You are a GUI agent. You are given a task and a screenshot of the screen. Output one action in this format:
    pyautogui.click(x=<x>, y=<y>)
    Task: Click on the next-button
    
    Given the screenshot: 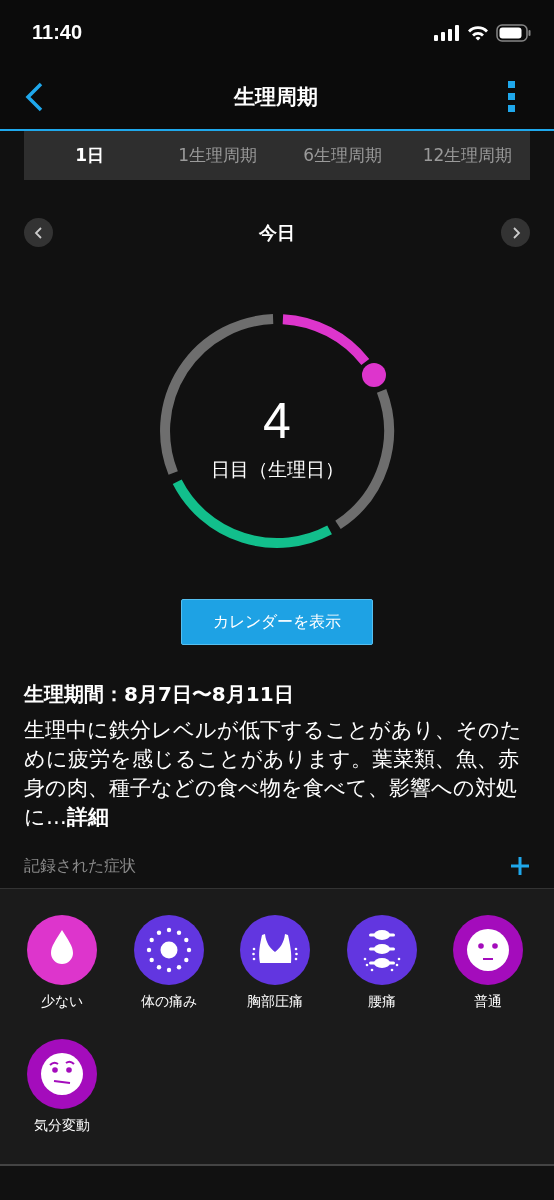 What is the action you would take?
    pyautogui.click(x=515, y=232)
    